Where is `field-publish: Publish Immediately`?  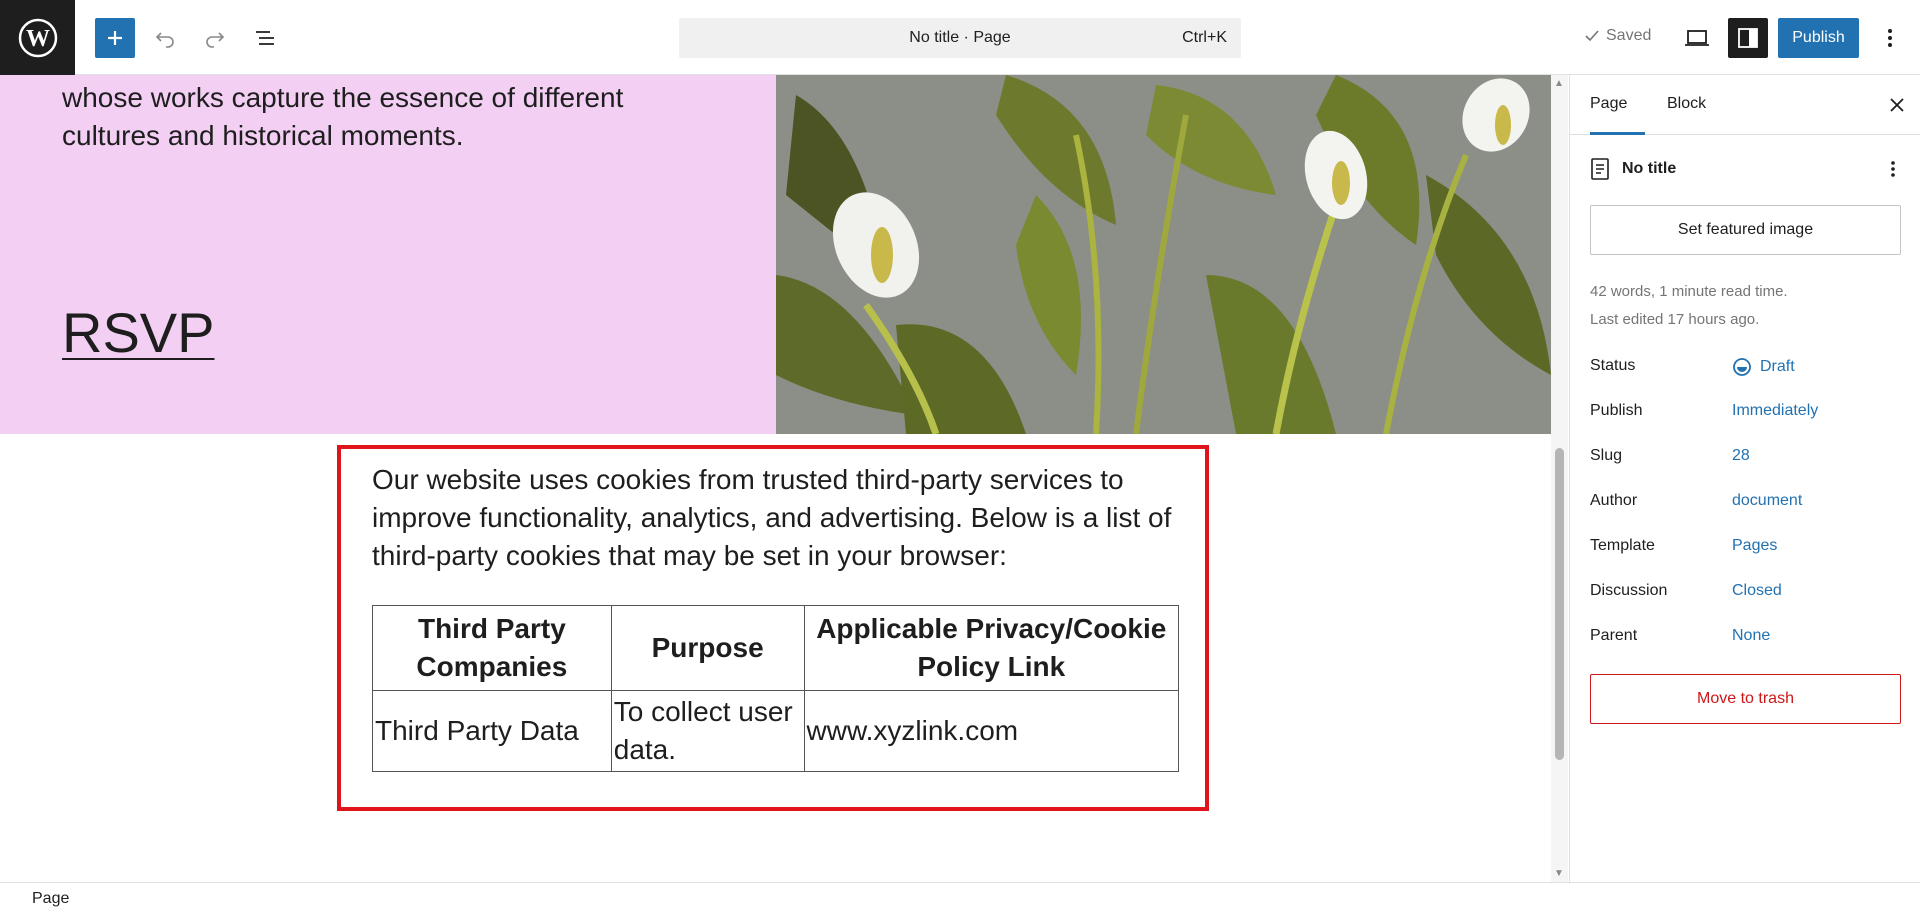 field-publish: Publish Immediately is located at coordinates (1747, 412).